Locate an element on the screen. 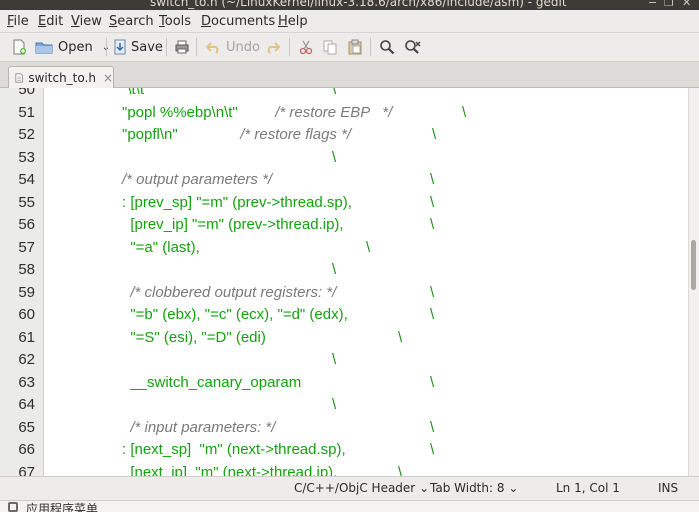  code-string: "popl %%ebp\n\t" is located at coordinates (180, 112).